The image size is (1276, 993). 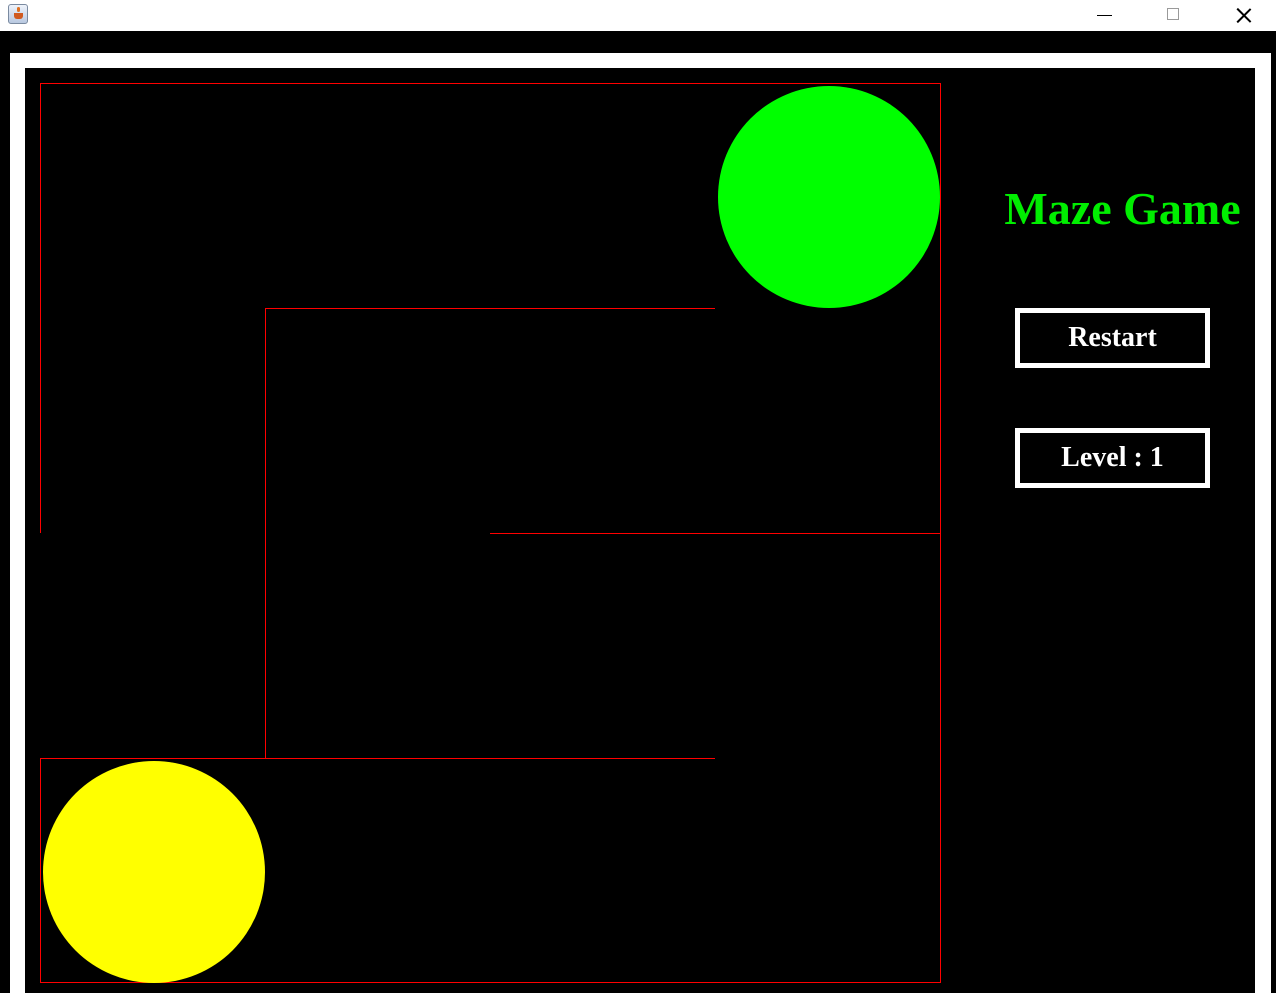 I want to click on game-title: Maze Game, so click(x=1122, y=208).